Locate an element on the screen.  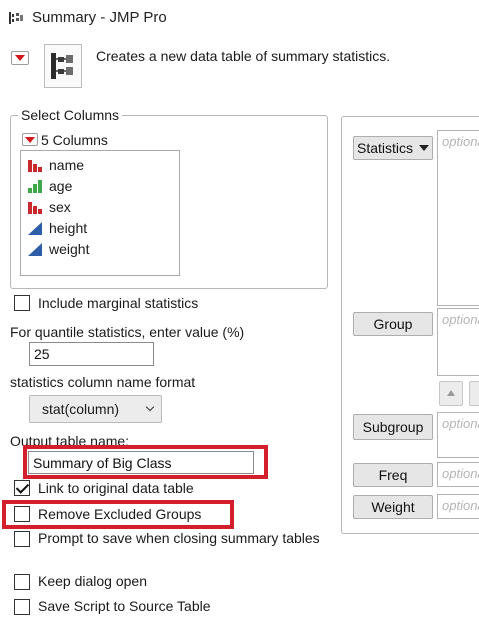
dropdown-arrow-icon is located at coordinates (424, 148).